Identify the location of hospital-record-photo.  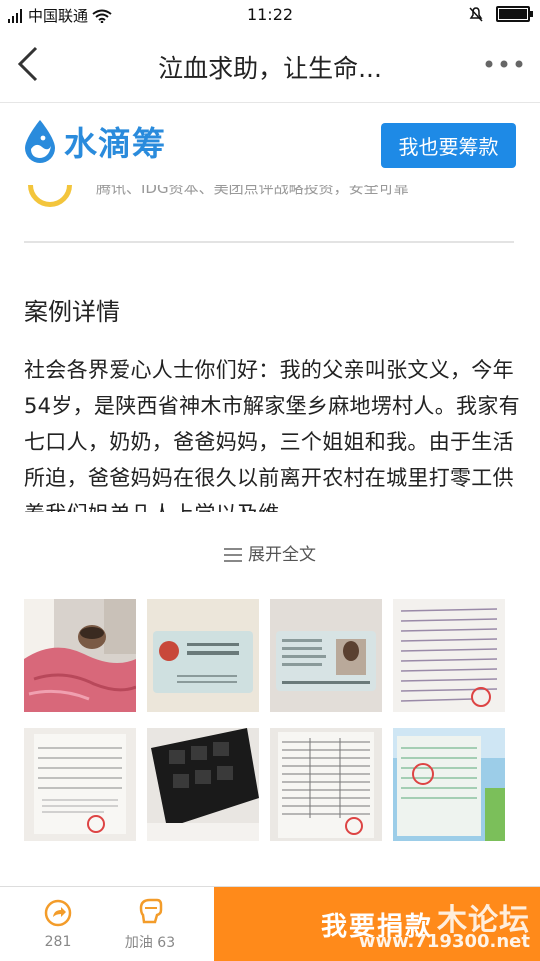
(326, 784).